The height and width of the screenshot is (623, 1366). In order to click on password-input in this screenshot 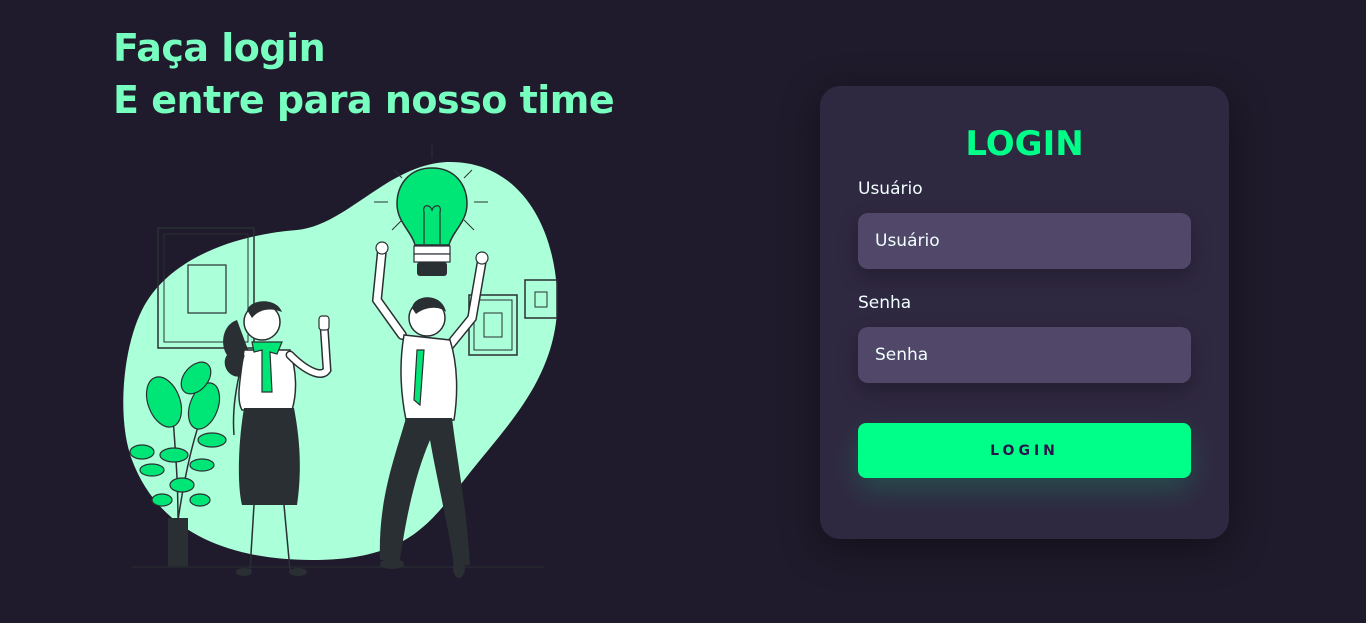, I will do `click(1024, 355)`.